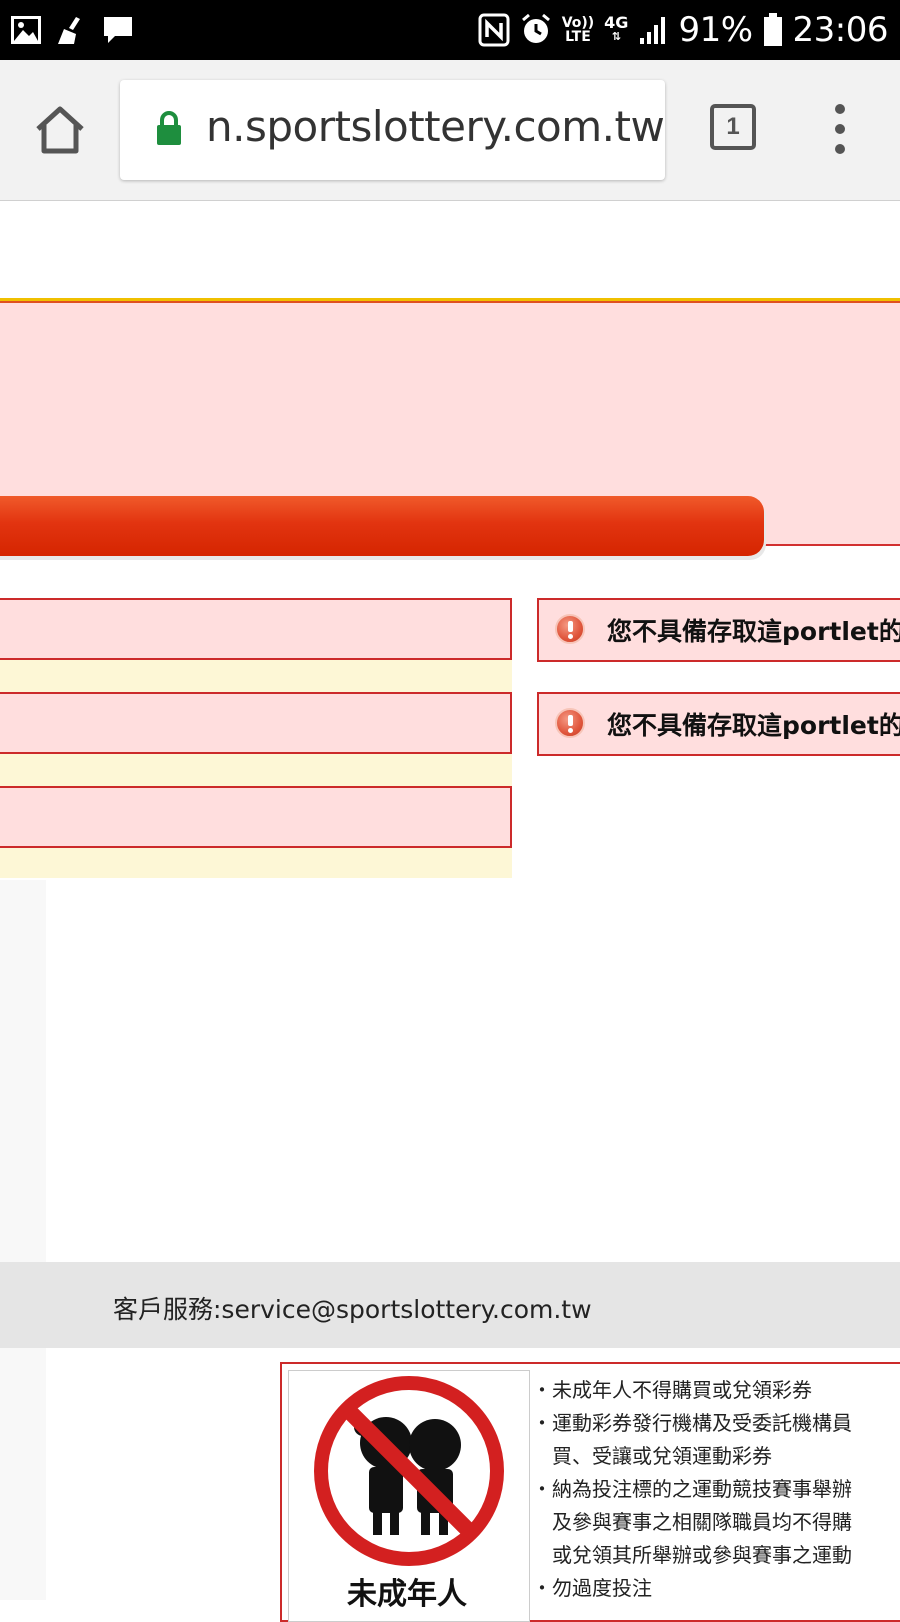 Image resolution: width=900 pixels, height=1622 pixels. What do you see at coordinates (494, 30) in the screenshot?
I see `nfc-icon` at bounding box center [494, 30].